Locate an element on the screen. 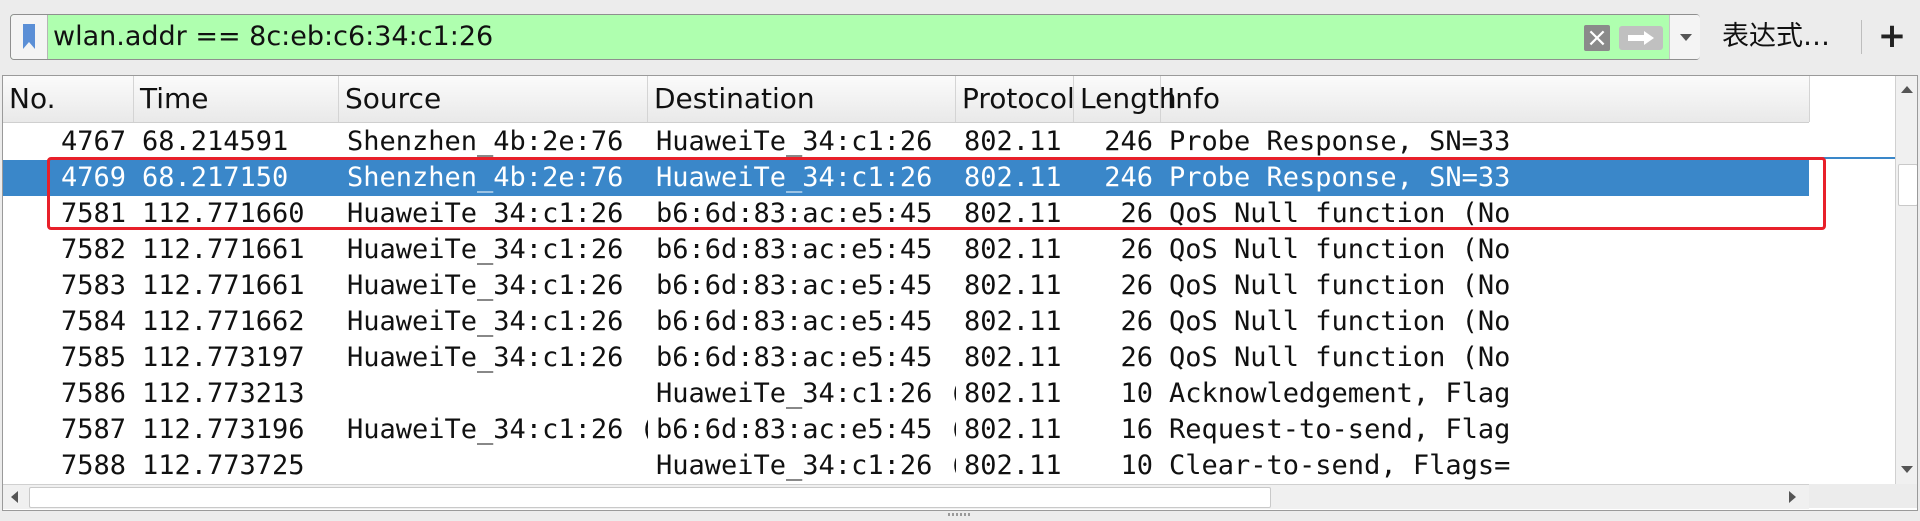 Image resolution: width=1920 pixels, height=521 pixels. clear-filter-button: × is located at coordinates (1597, 38).